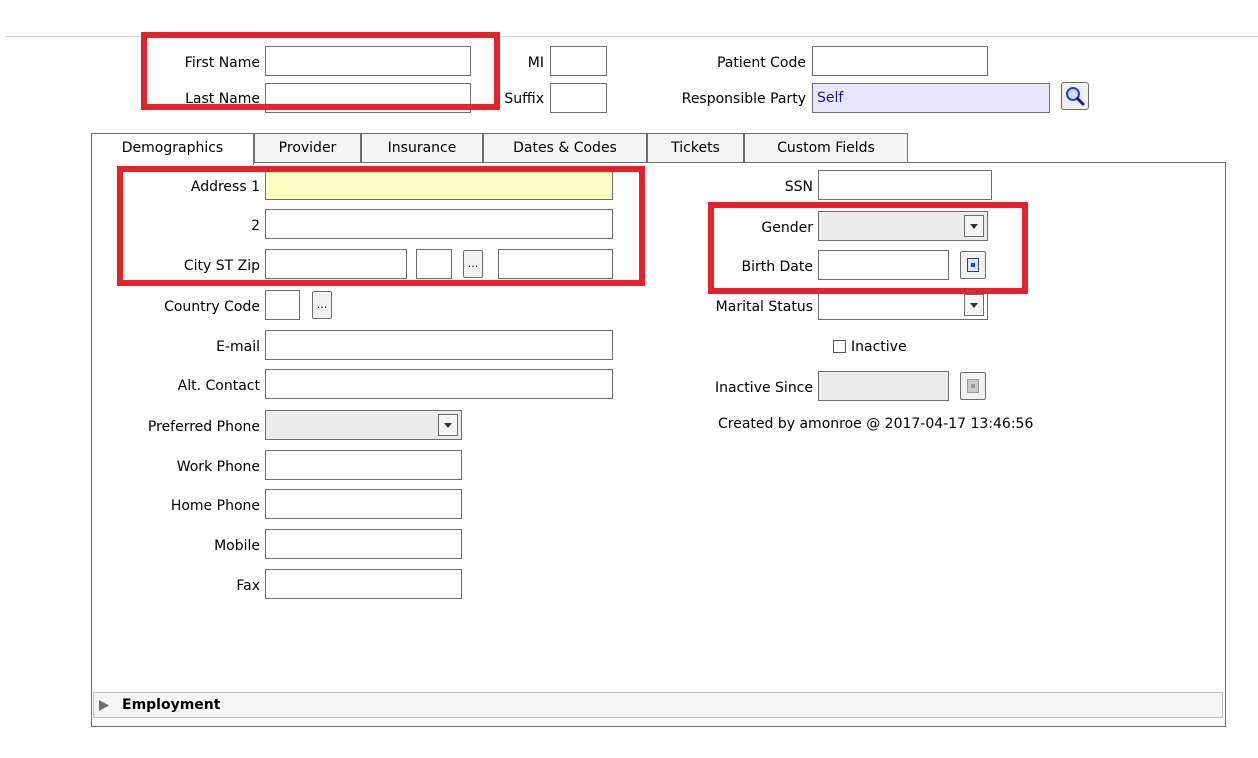 Image resolution: width=1258 pixels, height=758 pixels. I want to click on responsible-party-search-button, so click(1075, 96).